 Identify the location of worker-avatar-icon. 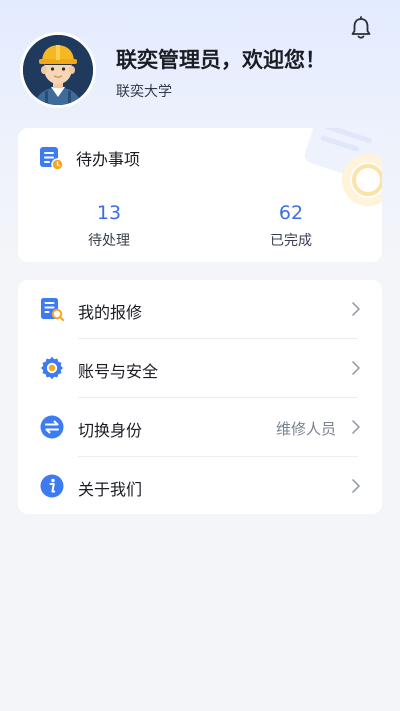
(58, 70).